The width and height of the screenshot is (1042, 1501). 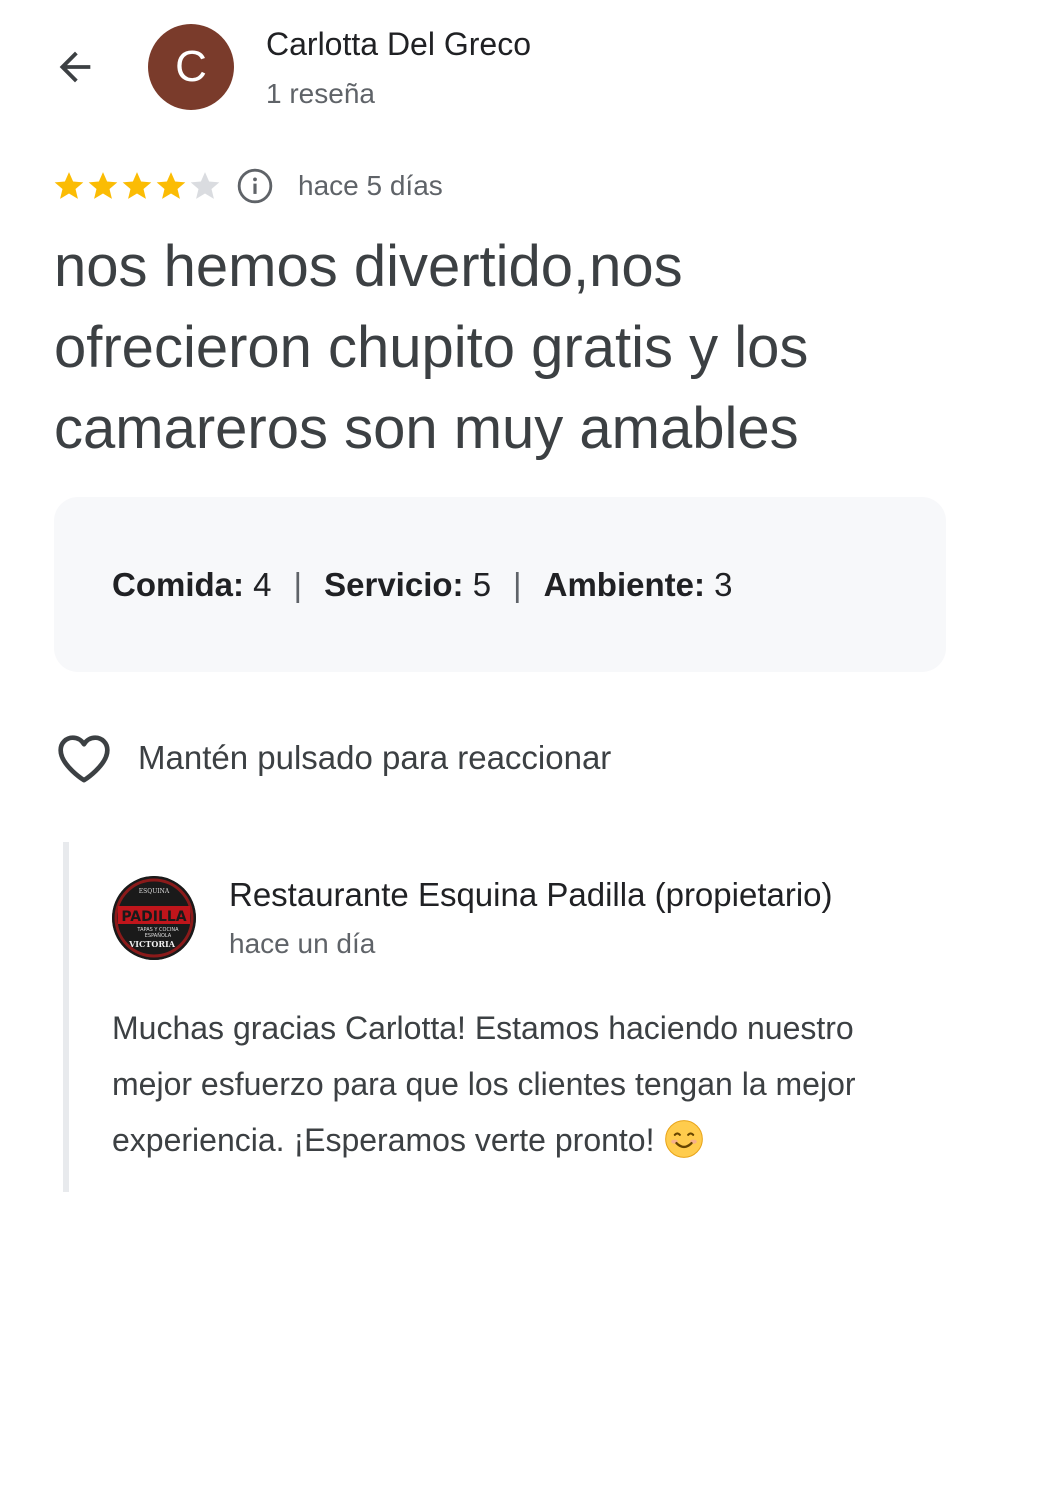 I want to click on svg-text: ESQUINA, so click(x=154, y=891).